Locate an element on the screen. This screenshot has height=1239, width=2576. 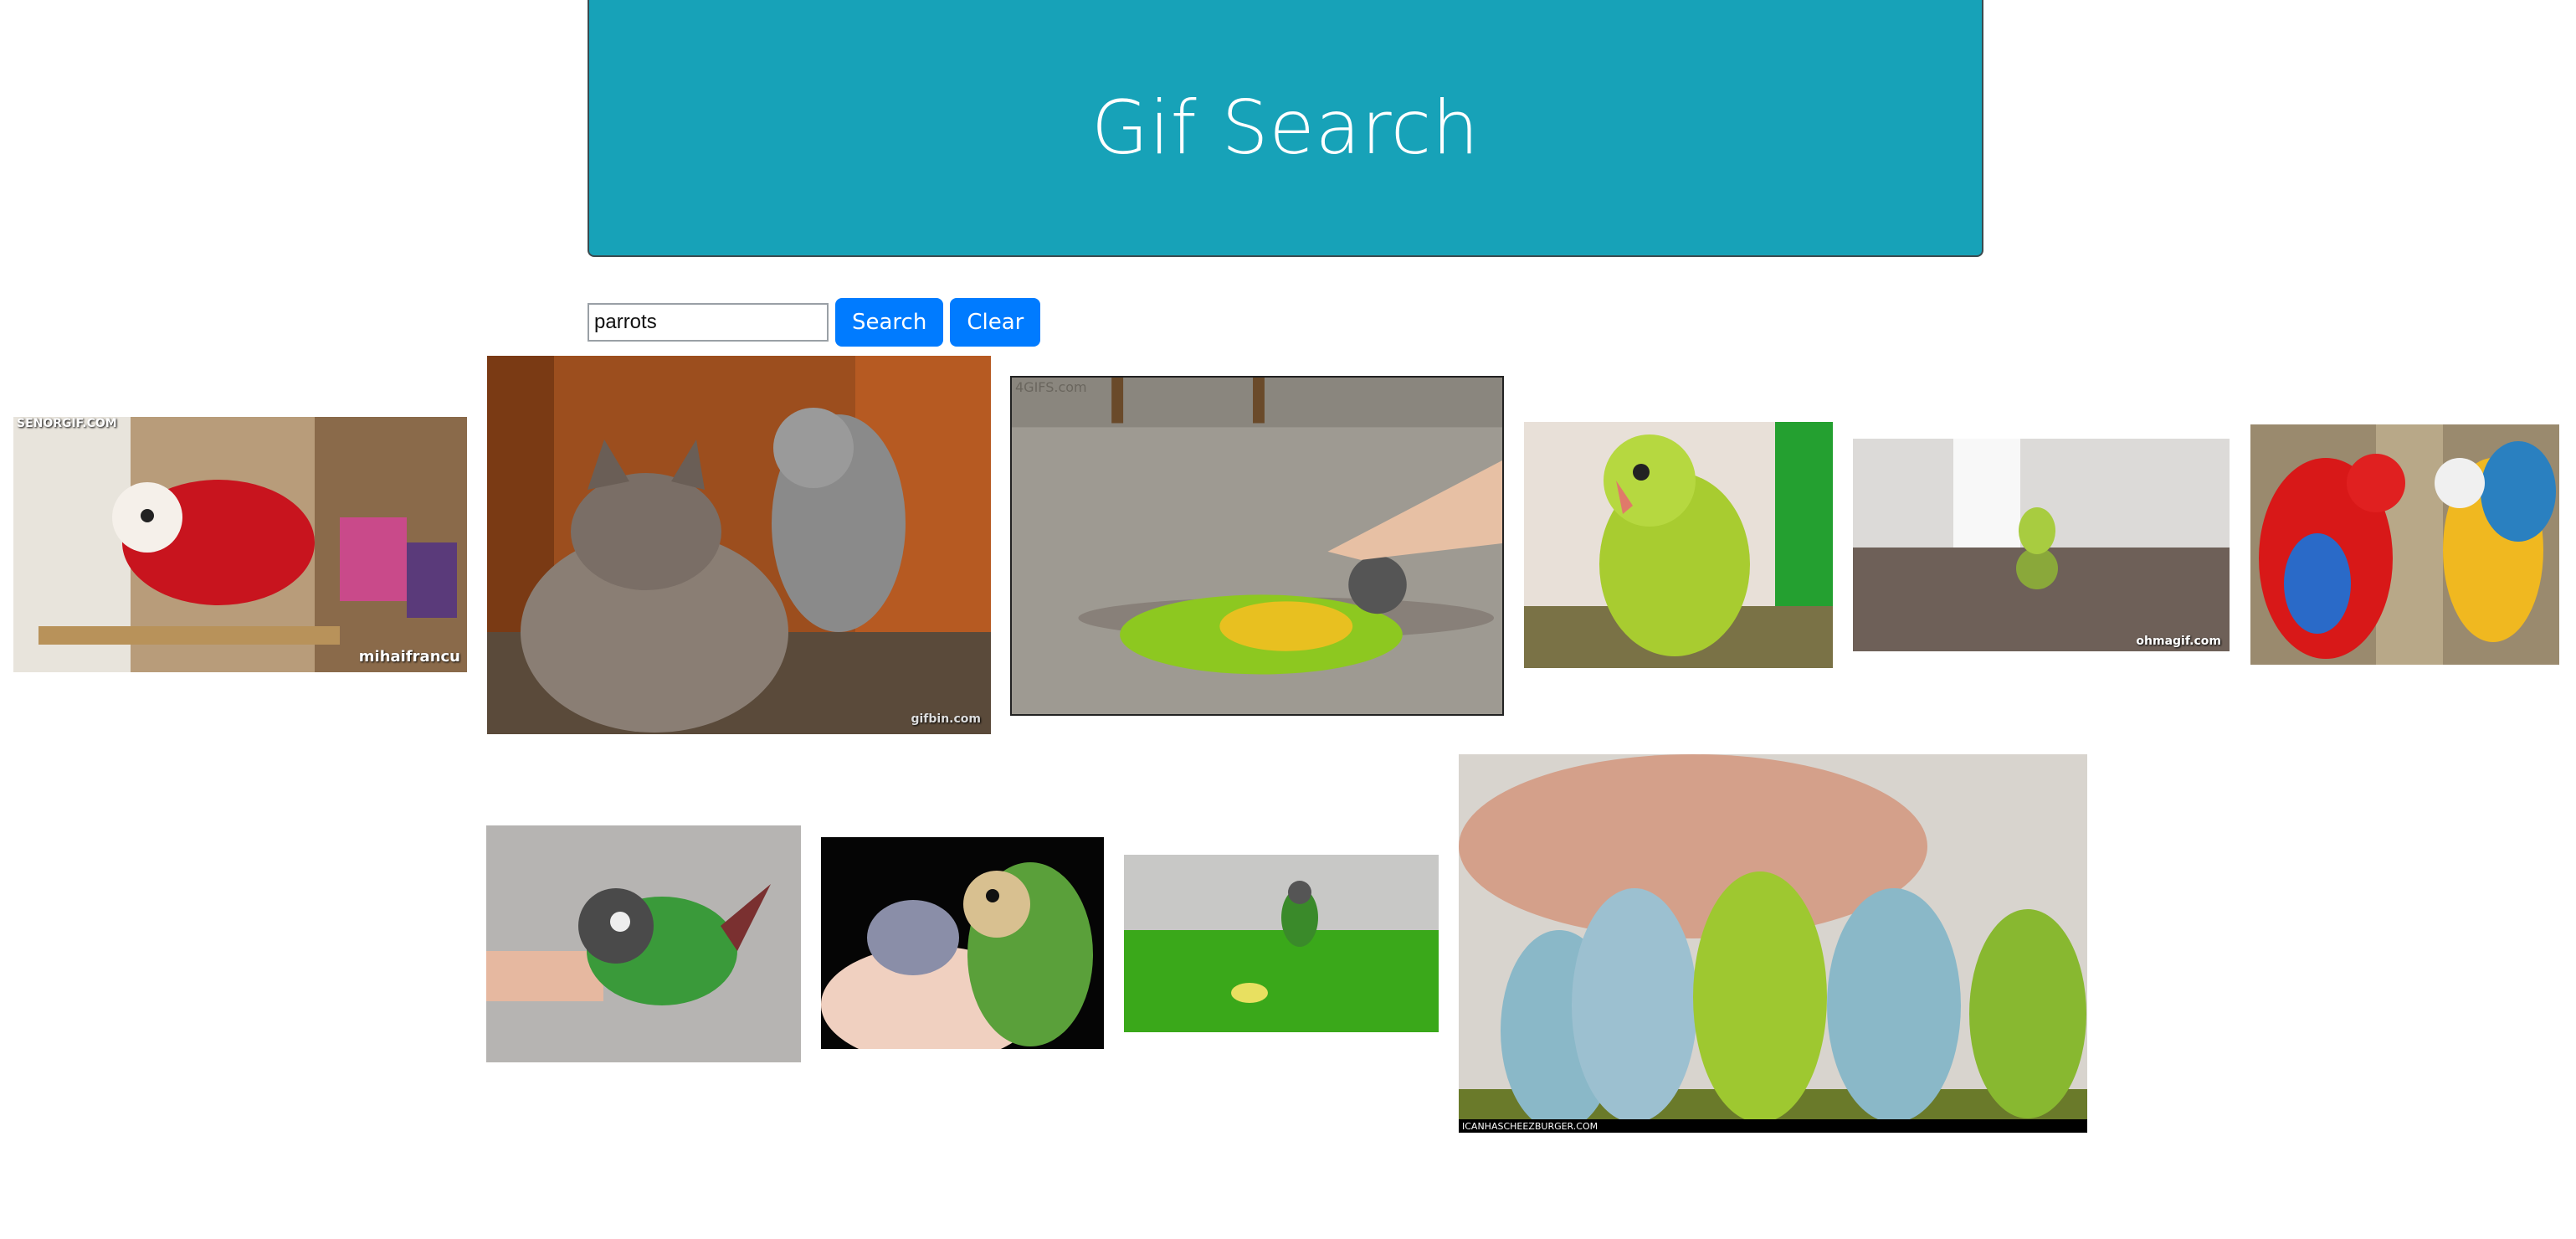
gif-green-floor-image is located at coordinates (1281, 944).